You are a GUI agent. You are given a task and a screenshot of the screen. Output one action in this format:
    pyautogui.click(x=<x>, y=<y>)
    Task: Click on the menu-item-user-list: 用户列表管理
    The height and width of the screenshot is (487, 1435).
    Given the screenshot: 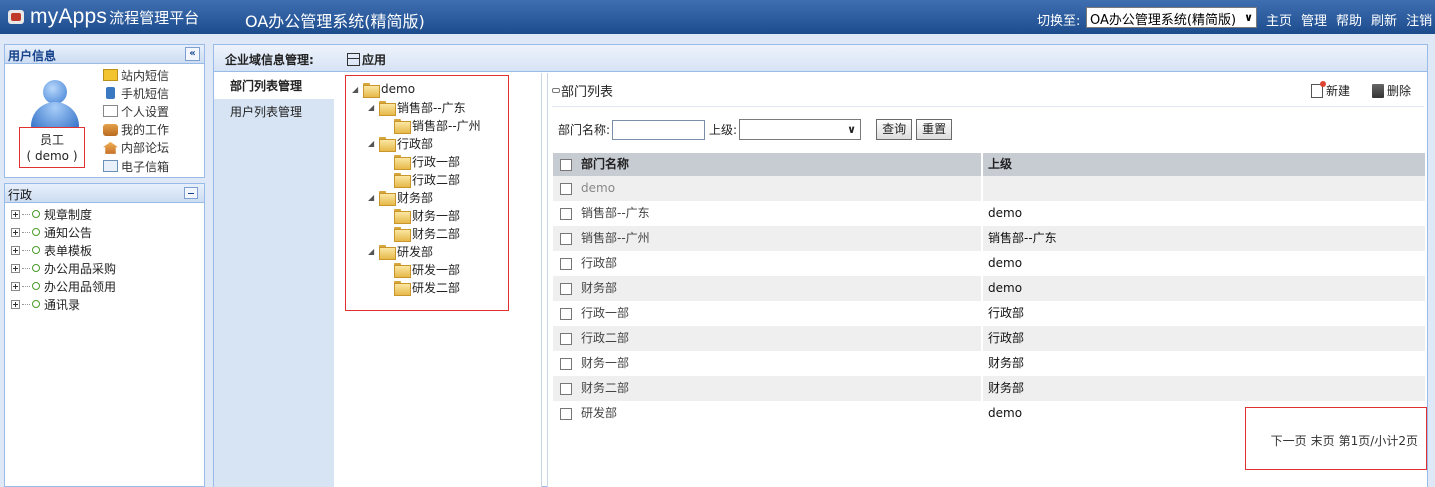 What is the action you would take?
    pyautogui.click(x=274, y=112)
    